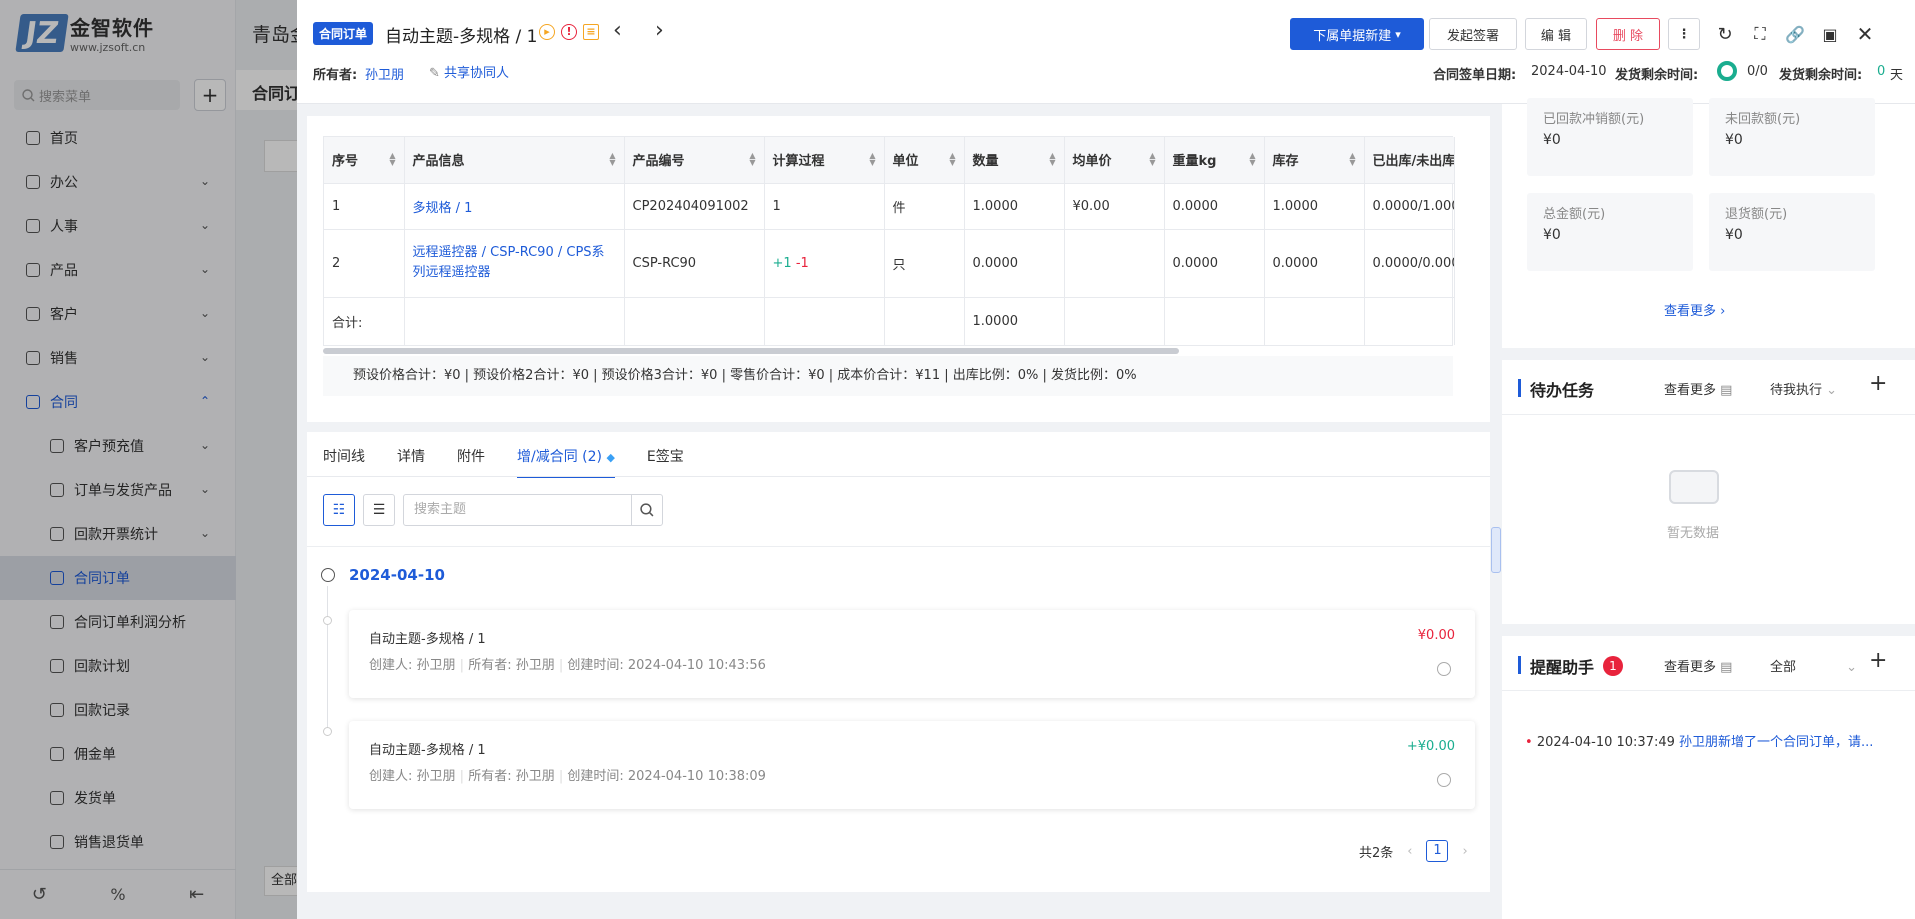 This screenshot has width=1915, height=919. I want to click on kpi-label: 未回款额(元), so click(1763, 119).